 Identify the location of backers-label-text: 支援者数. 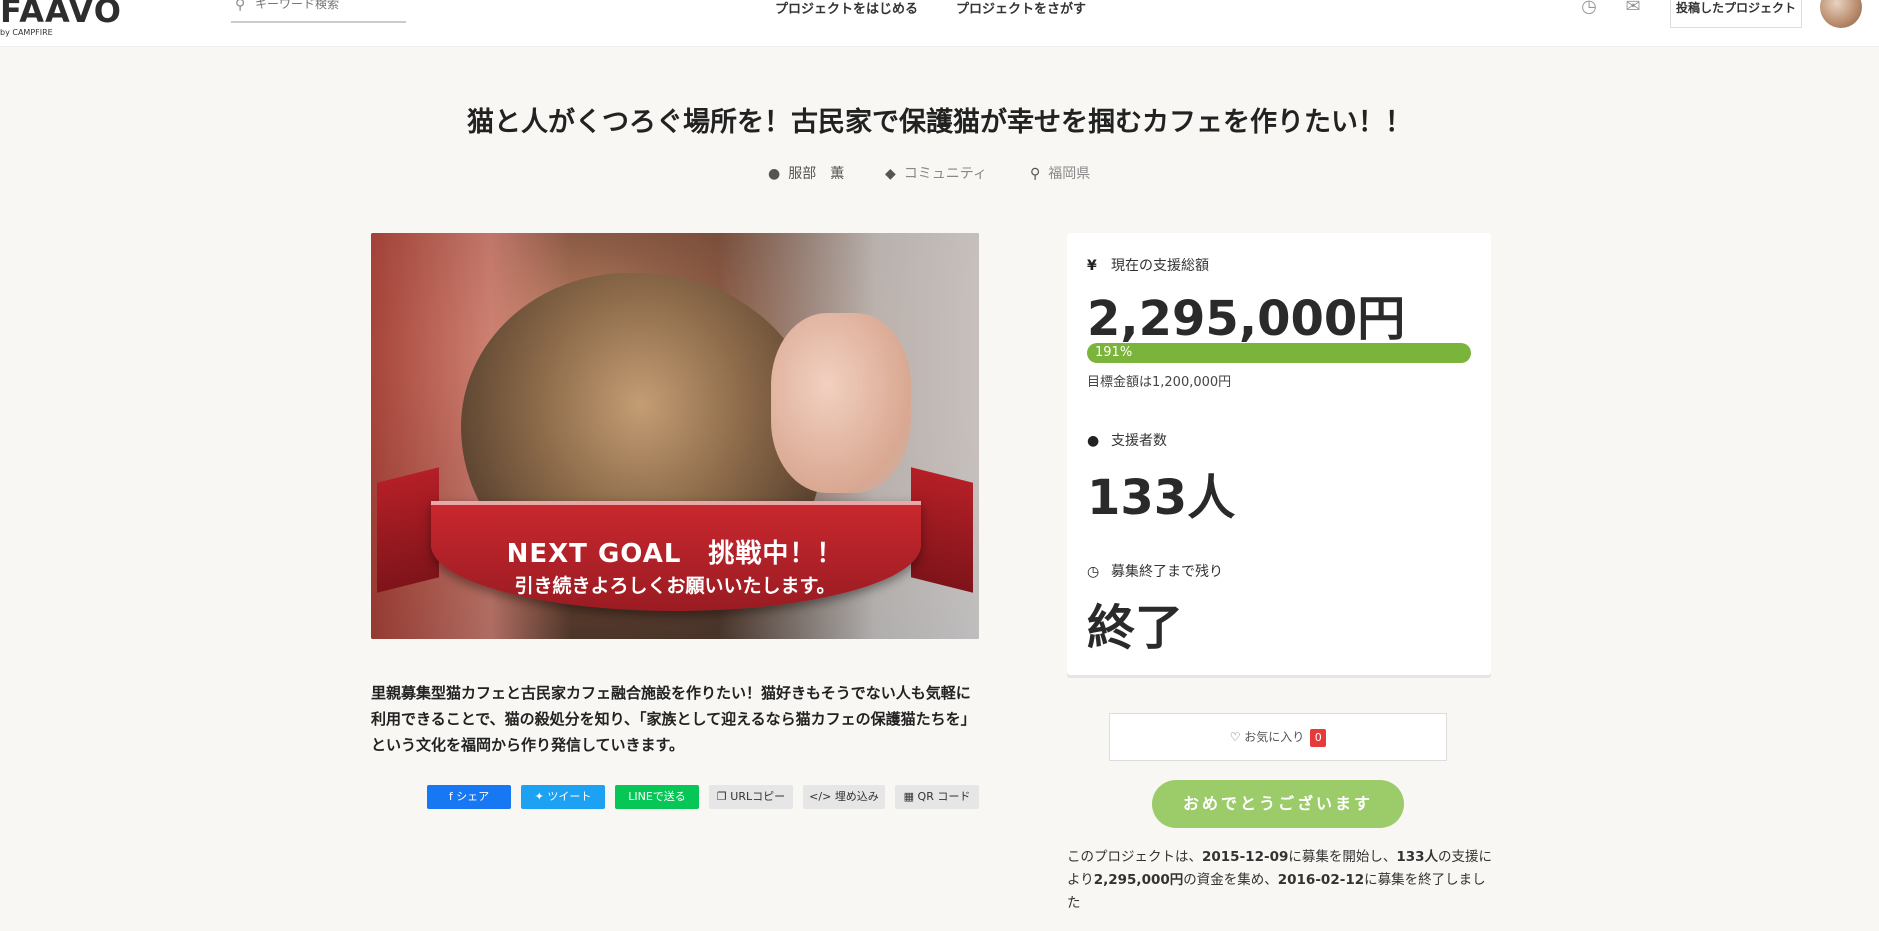
(1139, 441).